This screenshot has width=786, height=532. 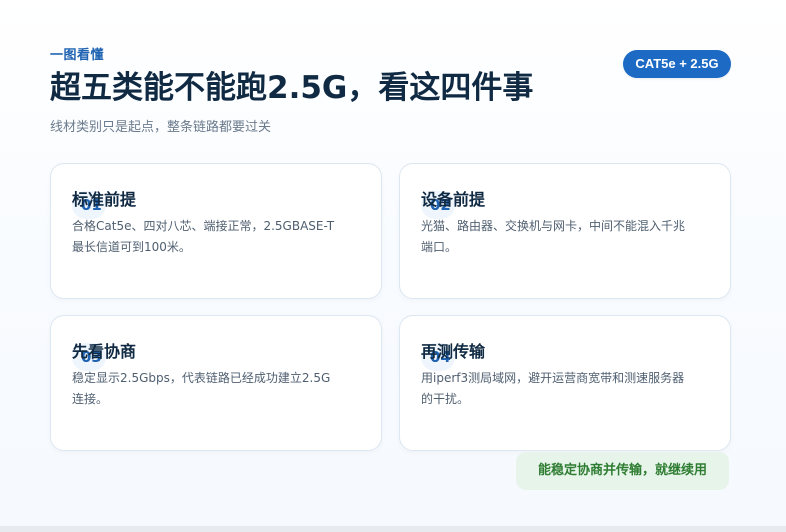 I want to click on info-card-negotiation: 03 先看协商 稳定显示2.5Gbps，代表链路已经成功建立2.5G连接。, so click(x=216, y=383).